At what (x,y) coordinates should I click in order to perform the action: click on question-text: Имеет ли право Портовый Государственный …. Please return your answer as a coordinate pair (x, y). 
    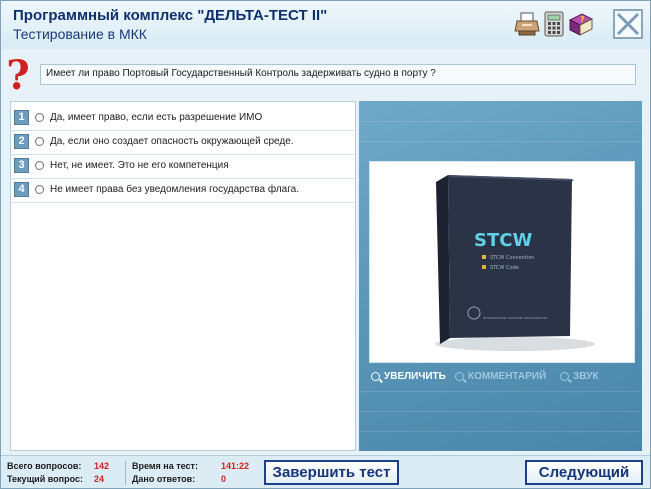
    Looking at the image, I should click on (241, 73).